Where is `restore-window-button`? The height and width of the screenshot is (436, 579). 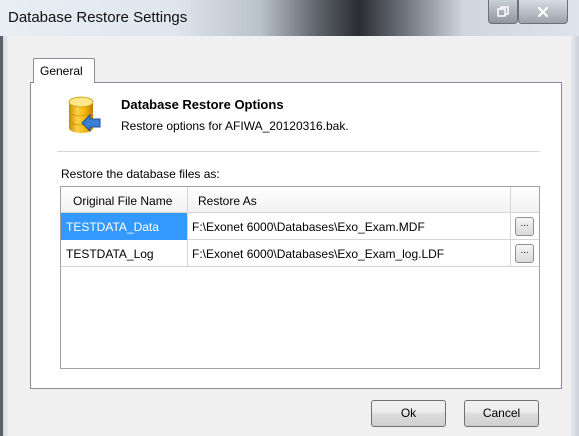 restore-window-button is located at coordinates (503, 12).